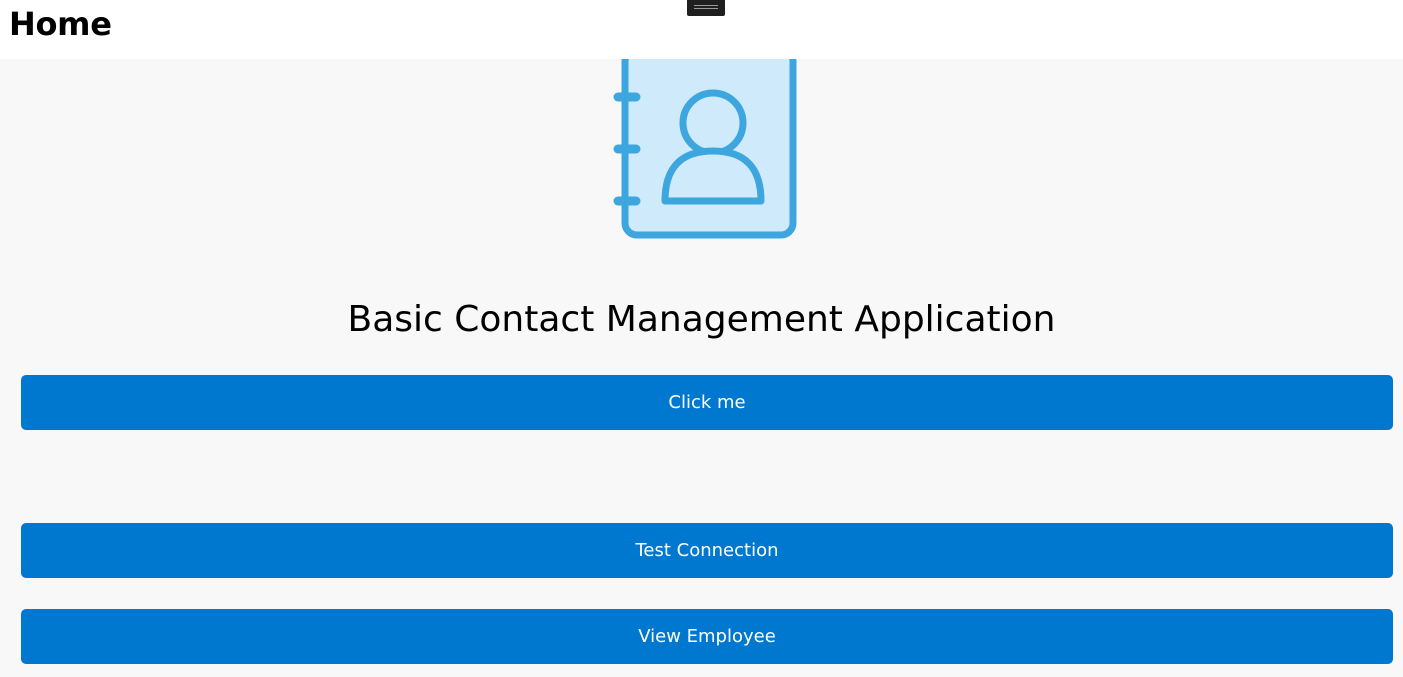 This screenshot has width=1403, height=677. Describe the element at coordinates (707, 402) in the screenshot. I see `click-me-button: Click me` at that location.